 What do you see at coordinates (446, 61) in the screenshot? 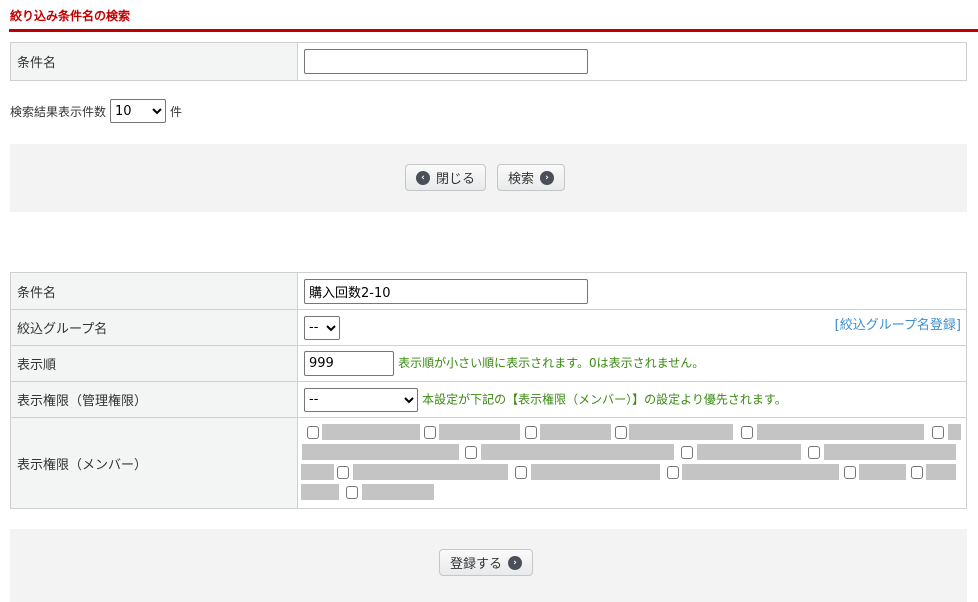
I see `search-condition-input` at bounding box center [446, 61].